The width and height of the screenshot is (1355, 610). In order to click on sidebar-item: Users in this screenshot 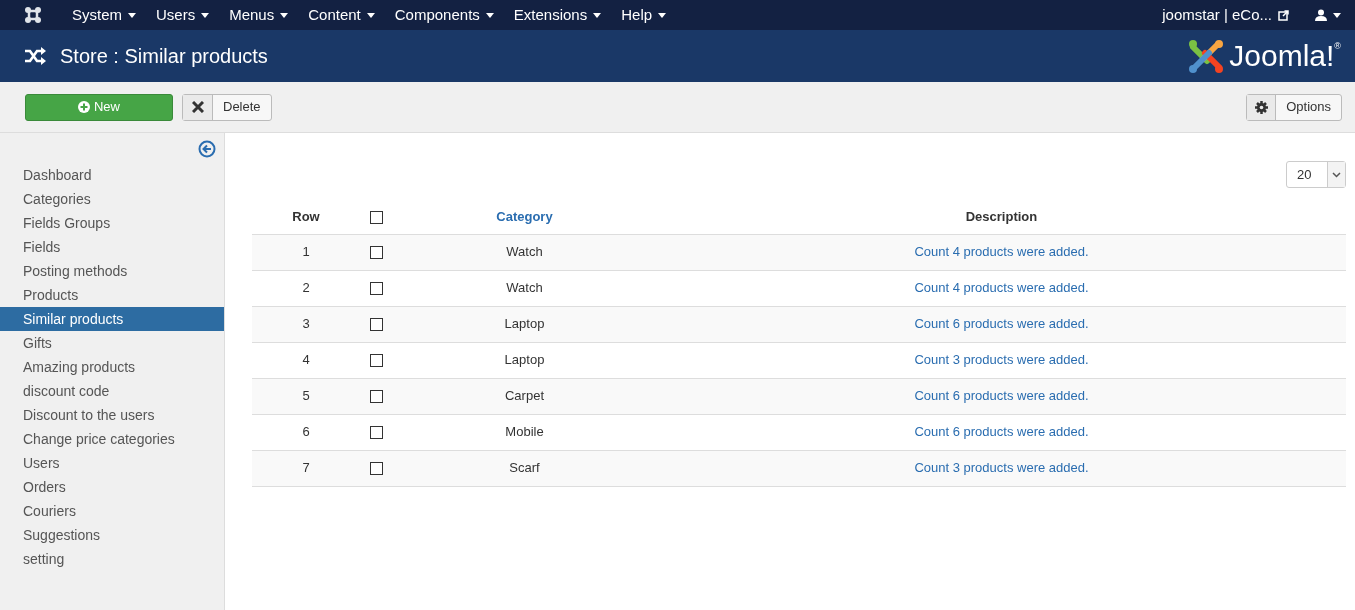, I will do `click(112, 463)`.